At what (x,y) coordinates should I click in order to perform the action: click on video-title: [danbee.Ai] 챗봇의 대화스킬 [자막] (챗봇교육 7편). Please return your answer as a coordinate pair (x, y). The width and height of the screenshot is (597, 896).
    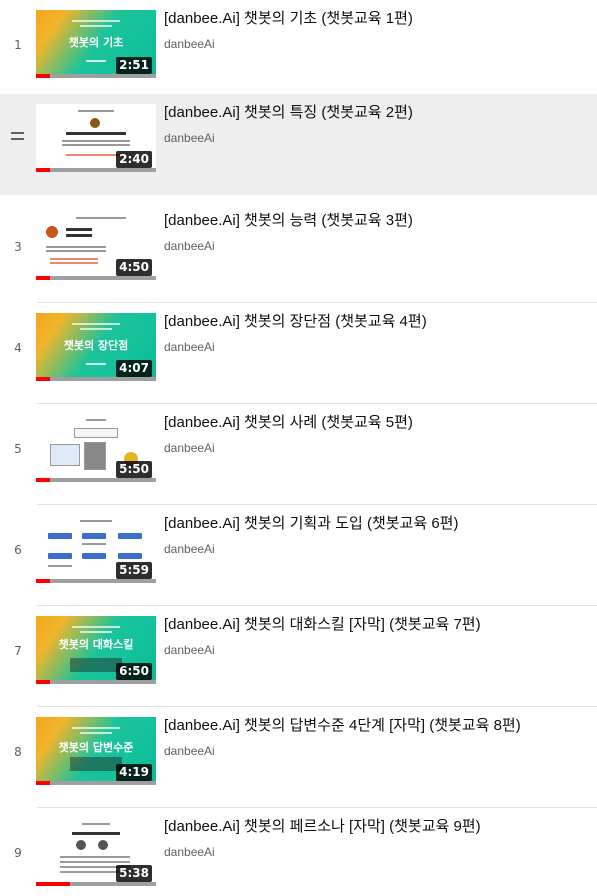
    Looking at the image, I should click on (376, 625).